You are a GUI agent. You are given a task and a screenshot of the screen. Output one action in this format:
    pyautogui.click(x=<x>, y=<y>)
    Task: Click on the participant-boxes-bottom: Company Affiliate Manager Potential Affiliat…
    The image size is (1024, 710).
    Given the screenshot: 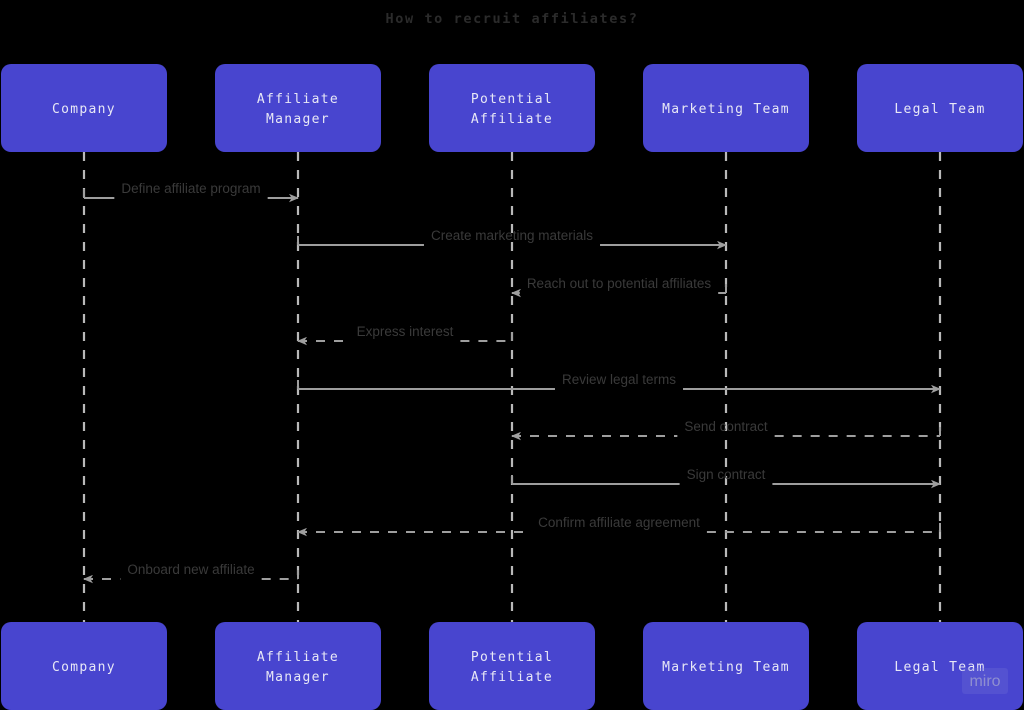 What is the action you would take?
    pyautogui.click(x=512, y=666)
    